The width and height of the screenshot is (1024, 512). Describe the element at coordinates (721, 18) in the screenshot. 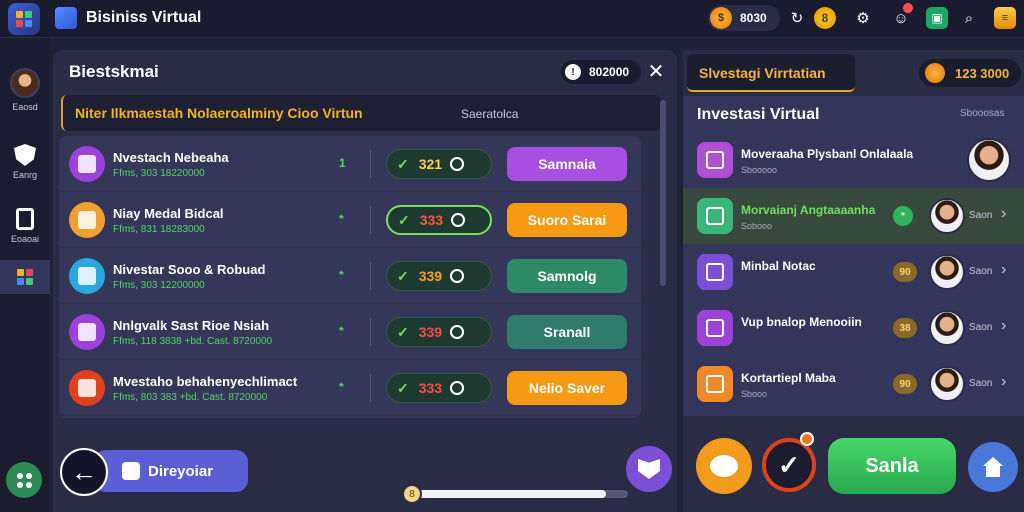

I see `coin-icon: $` at that location.